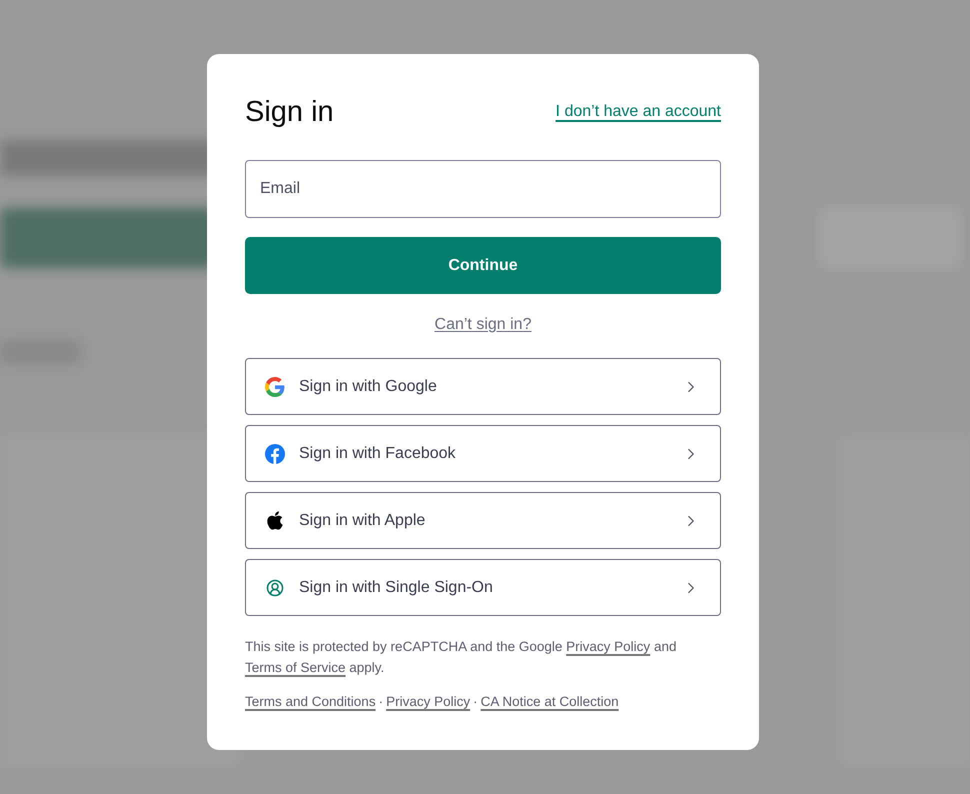 Image resolution: width=970 pixels, height=794 pixels. Describe the element at coordinates (638, 112) in the screenshot. I see `no-account-link: I don’t have an account` at that location.